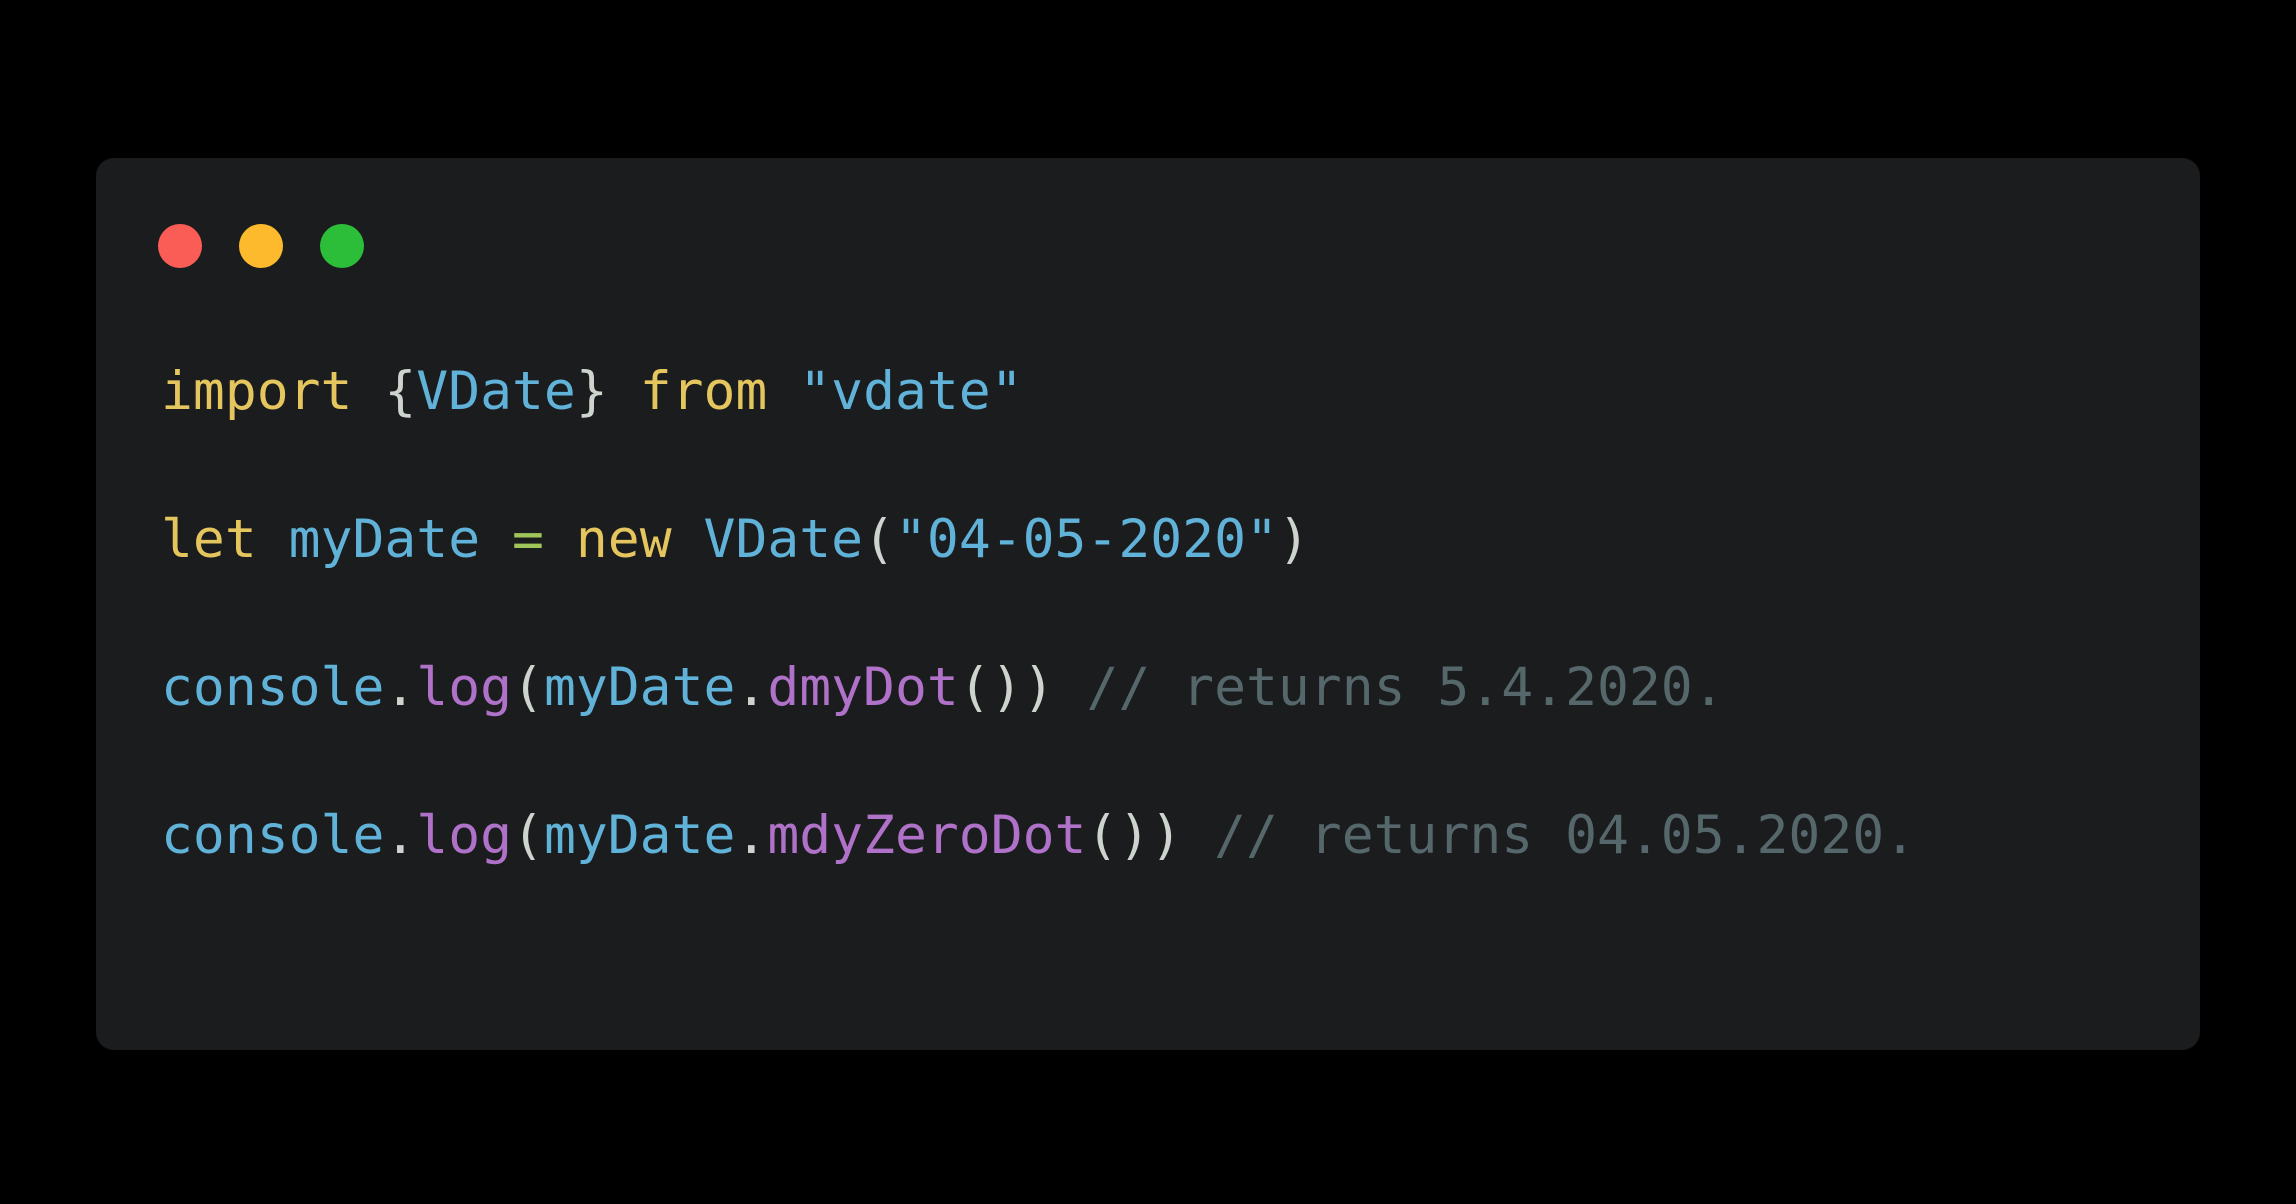 The width and height of the screenshot is (2296, 1204). What do you see at coordinates (1293, 539) in the screenshot?
I see `code-token-punctuation: )` at bounding box center [1293, 539].